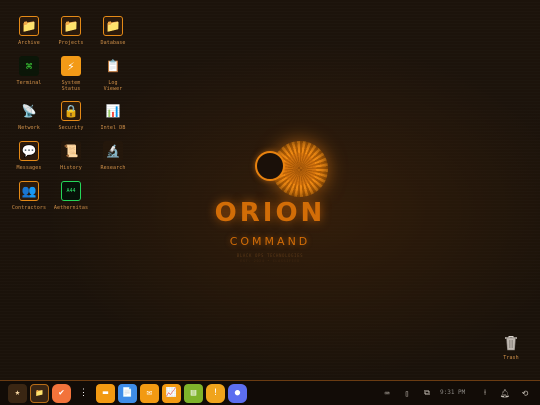  What do you see at coordinates (113, 168) in the screenshot?
I see `desktop-icon-label: Research` at bounding box center [113, 168].